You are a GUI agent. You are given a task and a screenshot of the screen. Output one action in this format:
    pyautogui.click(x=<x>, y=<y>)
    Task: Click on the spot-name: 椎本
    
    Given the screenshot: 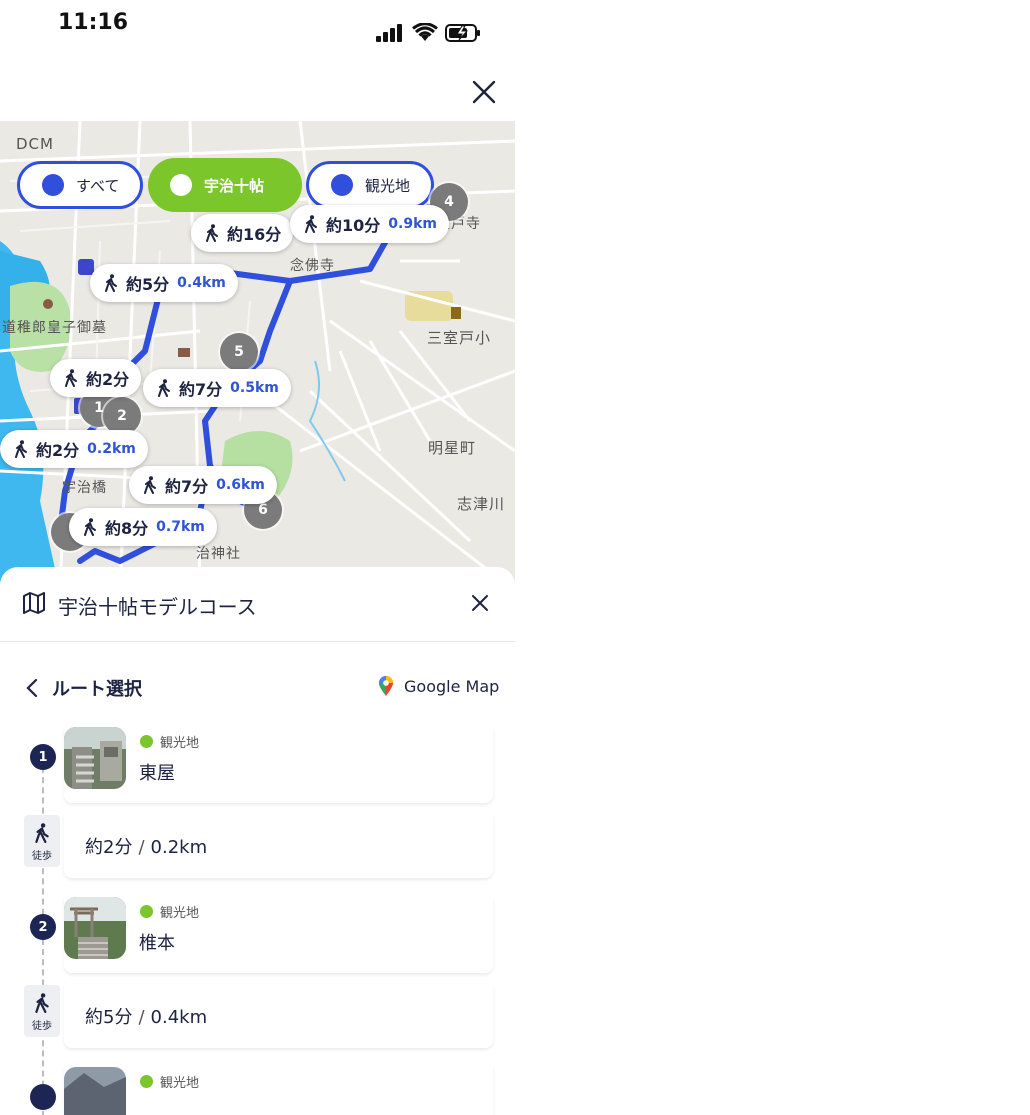 What is the action you would take?
    pyautogui.click(x=157, y=943)
    